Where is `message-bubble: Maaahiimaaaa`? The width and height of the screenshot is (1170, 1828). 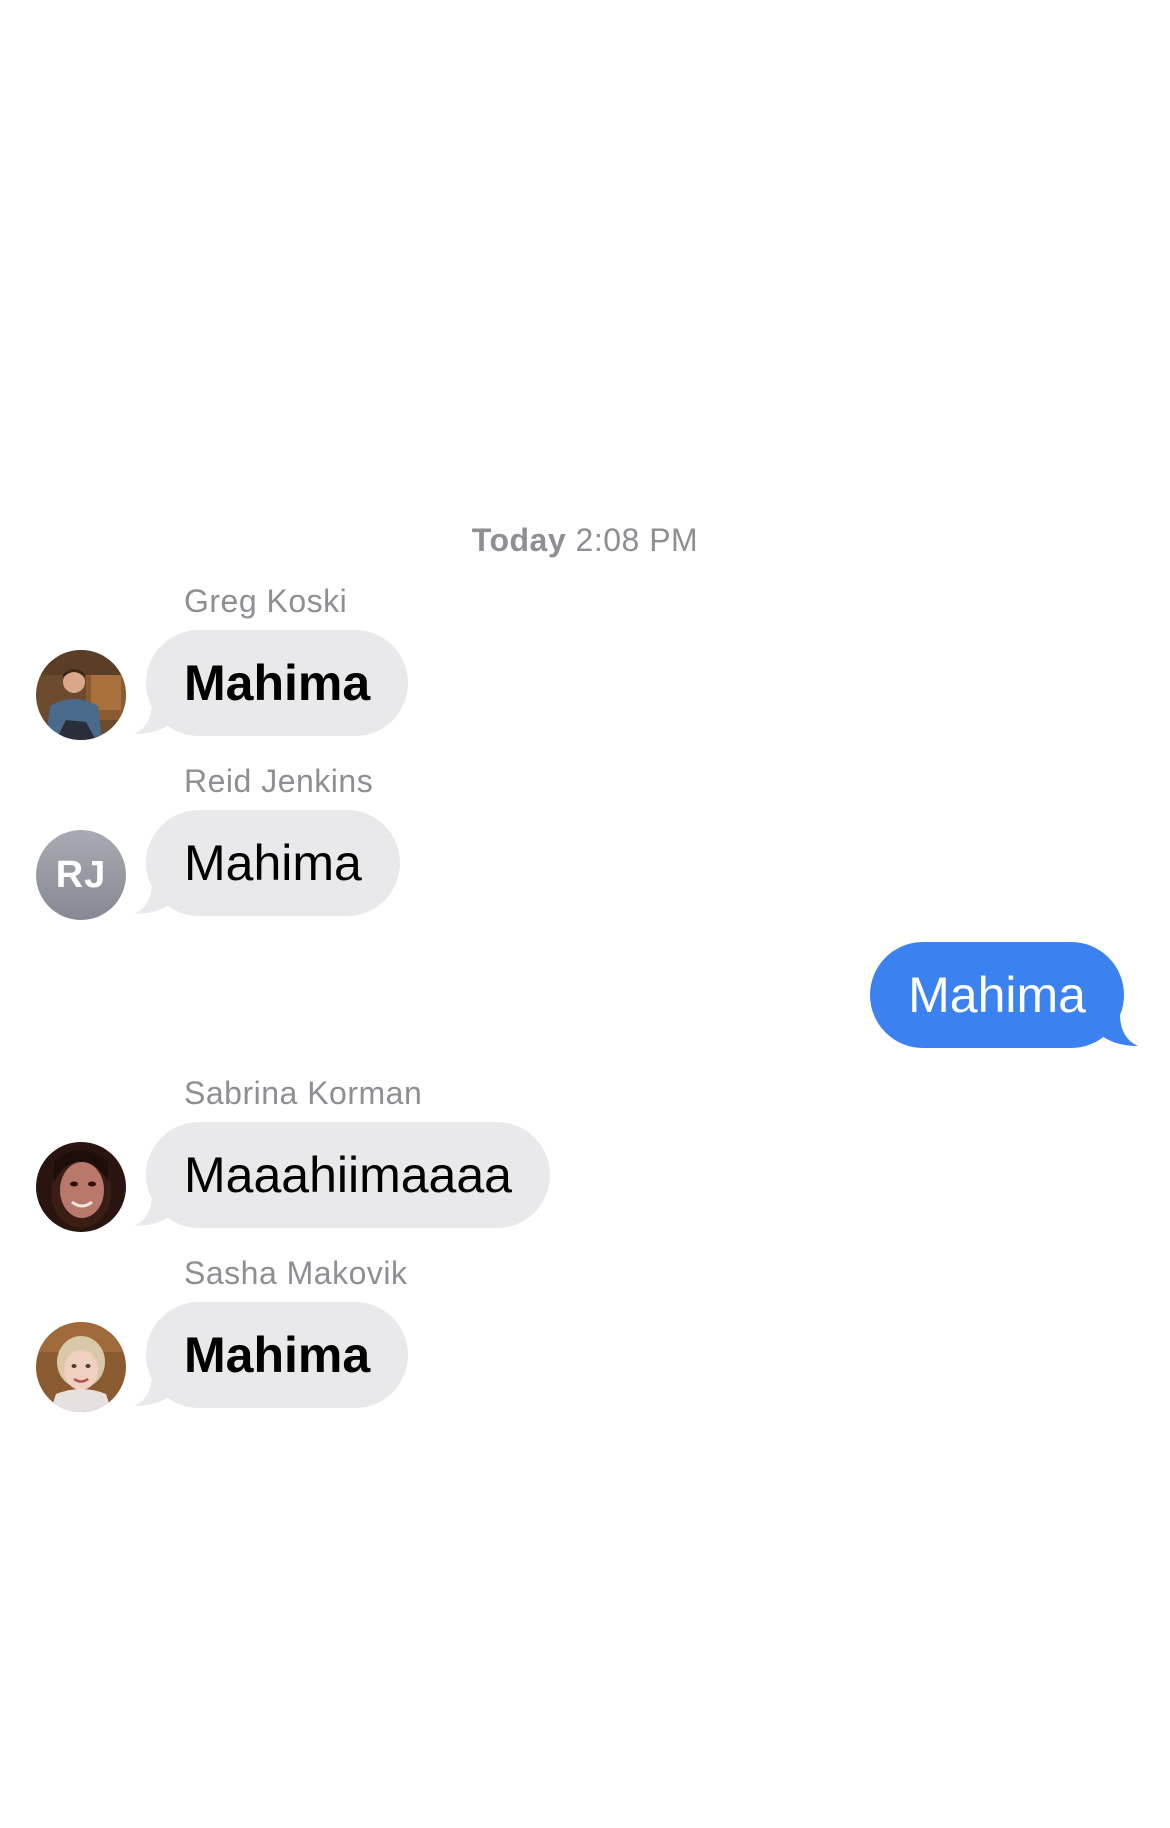
message-bubble: Maaahiimaaaa is located at coordinates (348, 1175).